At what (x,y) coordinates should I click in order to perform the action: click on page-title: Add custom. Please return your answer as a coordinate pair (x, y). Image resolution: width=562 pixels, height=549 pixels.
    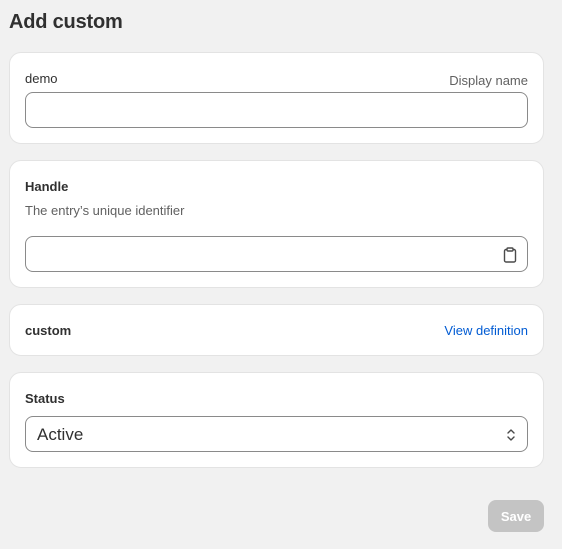
    Looking at the image, I should click on (66, 22).